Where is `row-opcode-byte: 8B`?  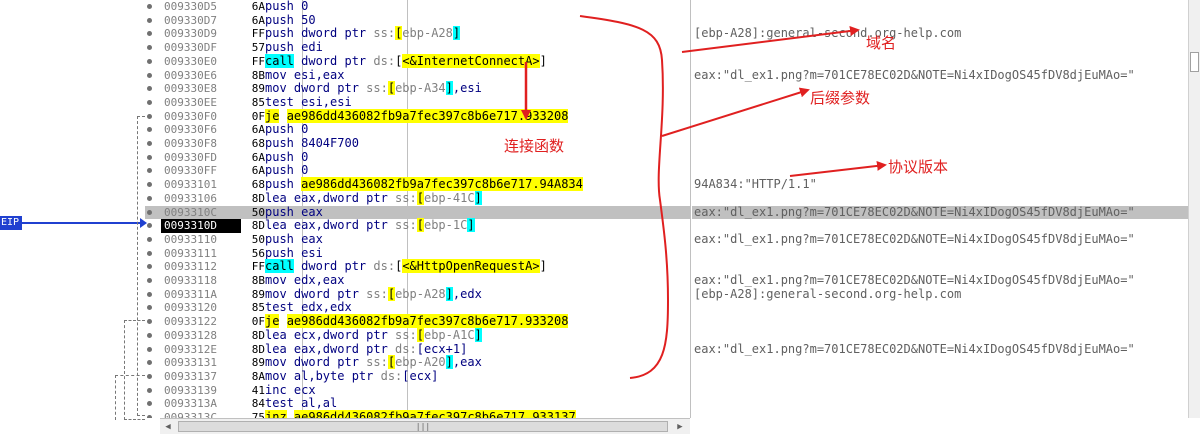 row-opcode-byte: 8B is located at coordinates (258, 280).